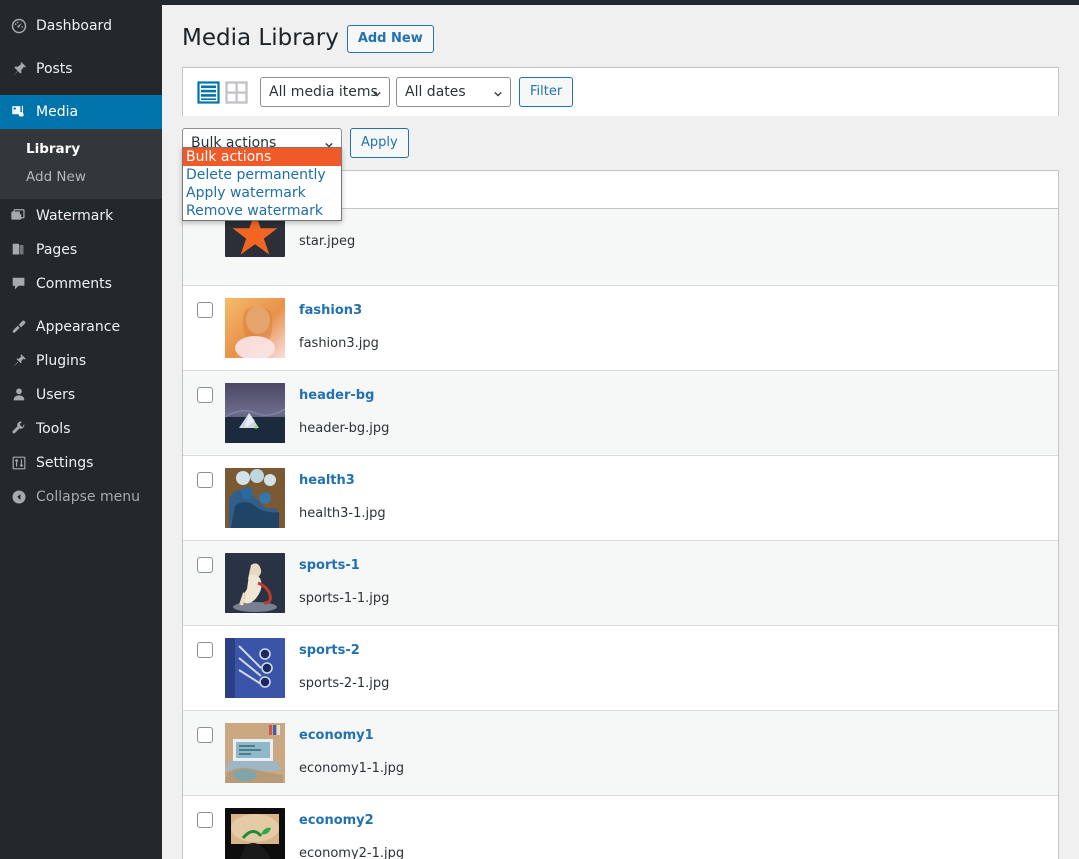 The height and width of the screenshot is (859, 1079). I want to click on table-row: economy1 economy1-1.jpg, so click(620, 753).